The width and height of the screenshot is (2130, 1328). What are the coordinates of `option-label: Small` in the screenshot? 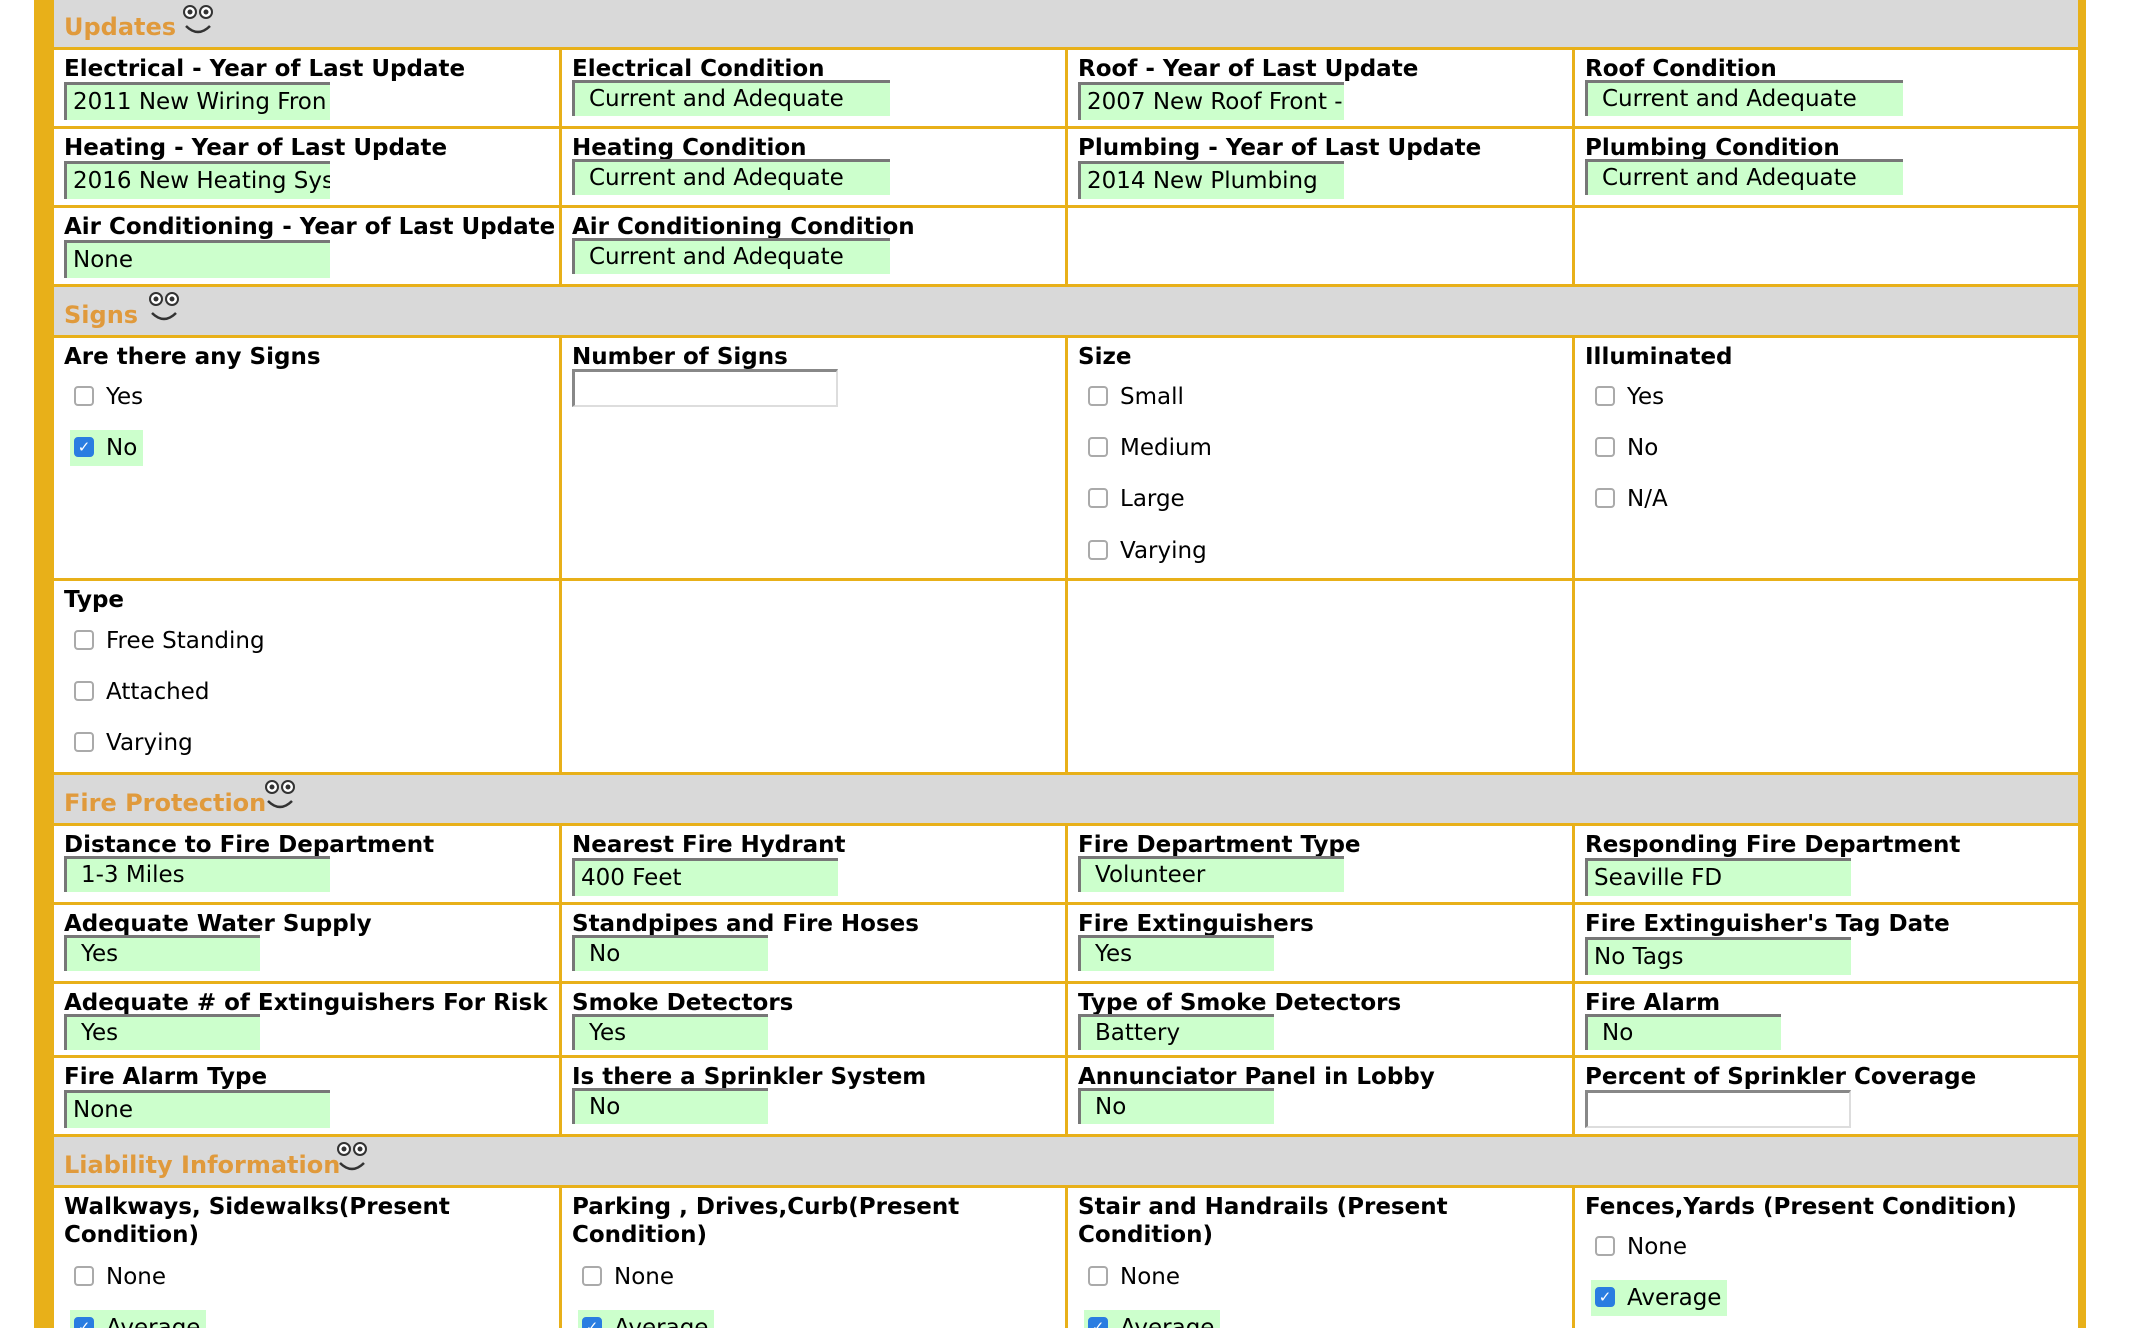 It's located at (1152, 397).